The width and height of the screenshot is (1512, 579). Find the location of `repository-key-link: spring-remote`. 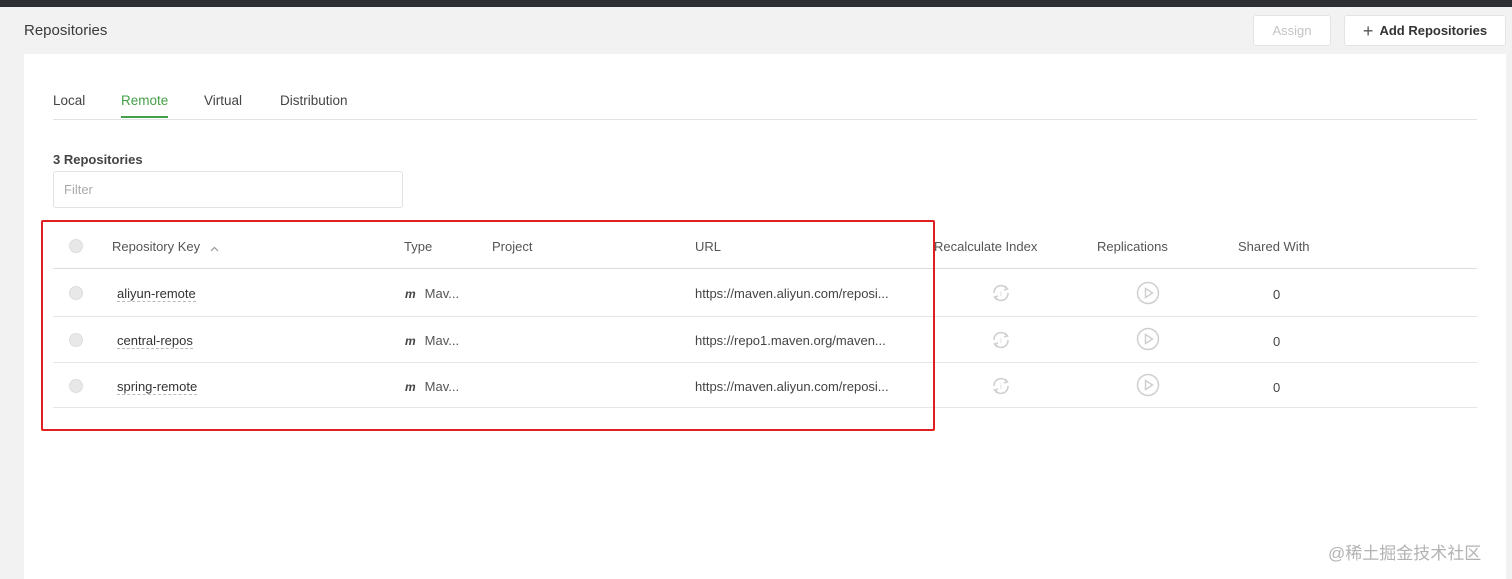

repository-key-link: spring-remote is located at coordinates (157, 387).